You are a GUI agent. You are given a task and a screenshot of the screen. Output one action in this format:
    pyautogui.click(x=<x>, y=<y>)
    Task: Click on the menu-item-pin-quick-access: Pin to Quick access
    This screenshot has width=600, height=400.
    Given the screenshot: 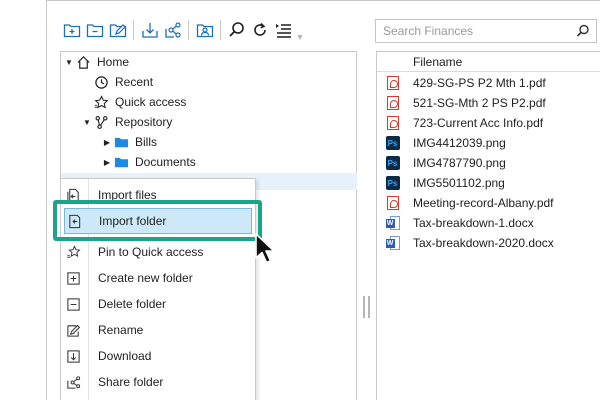 What is the action you would take?
    pyautogui.click(x=158, y=252)
    